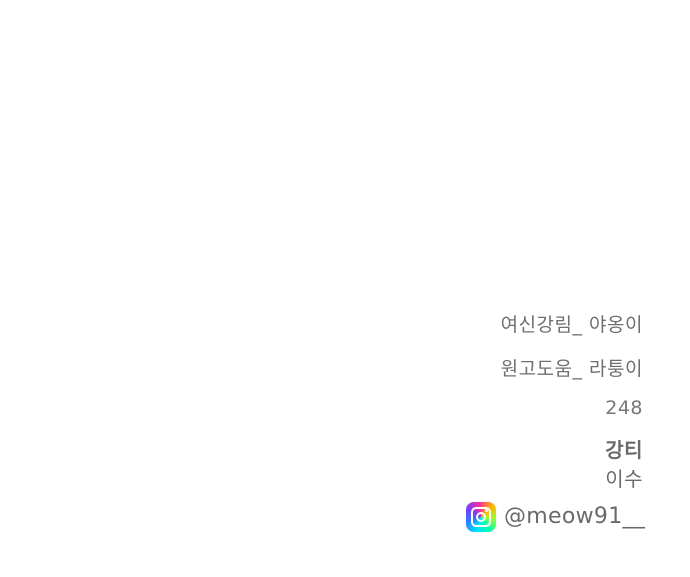 This screenshot has width=690, height=577. What do you see at coordinates (574, 517) in the screenshot?
I see `instagram-handle: @meow91__` at bounding box center [574, 517].